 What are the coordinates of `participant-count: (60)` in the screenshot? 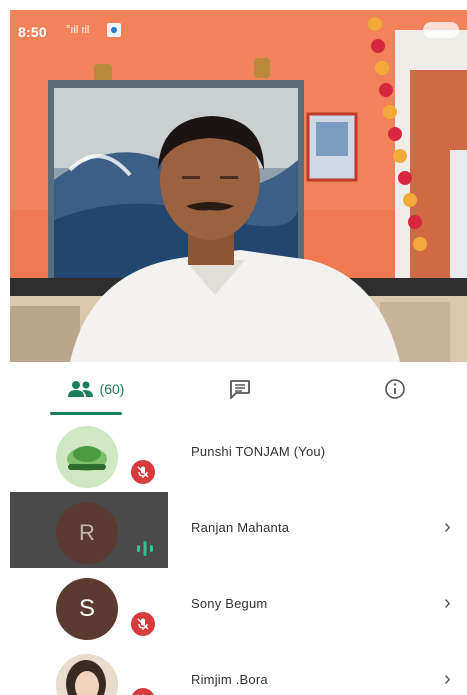 It's located at (112, 389).